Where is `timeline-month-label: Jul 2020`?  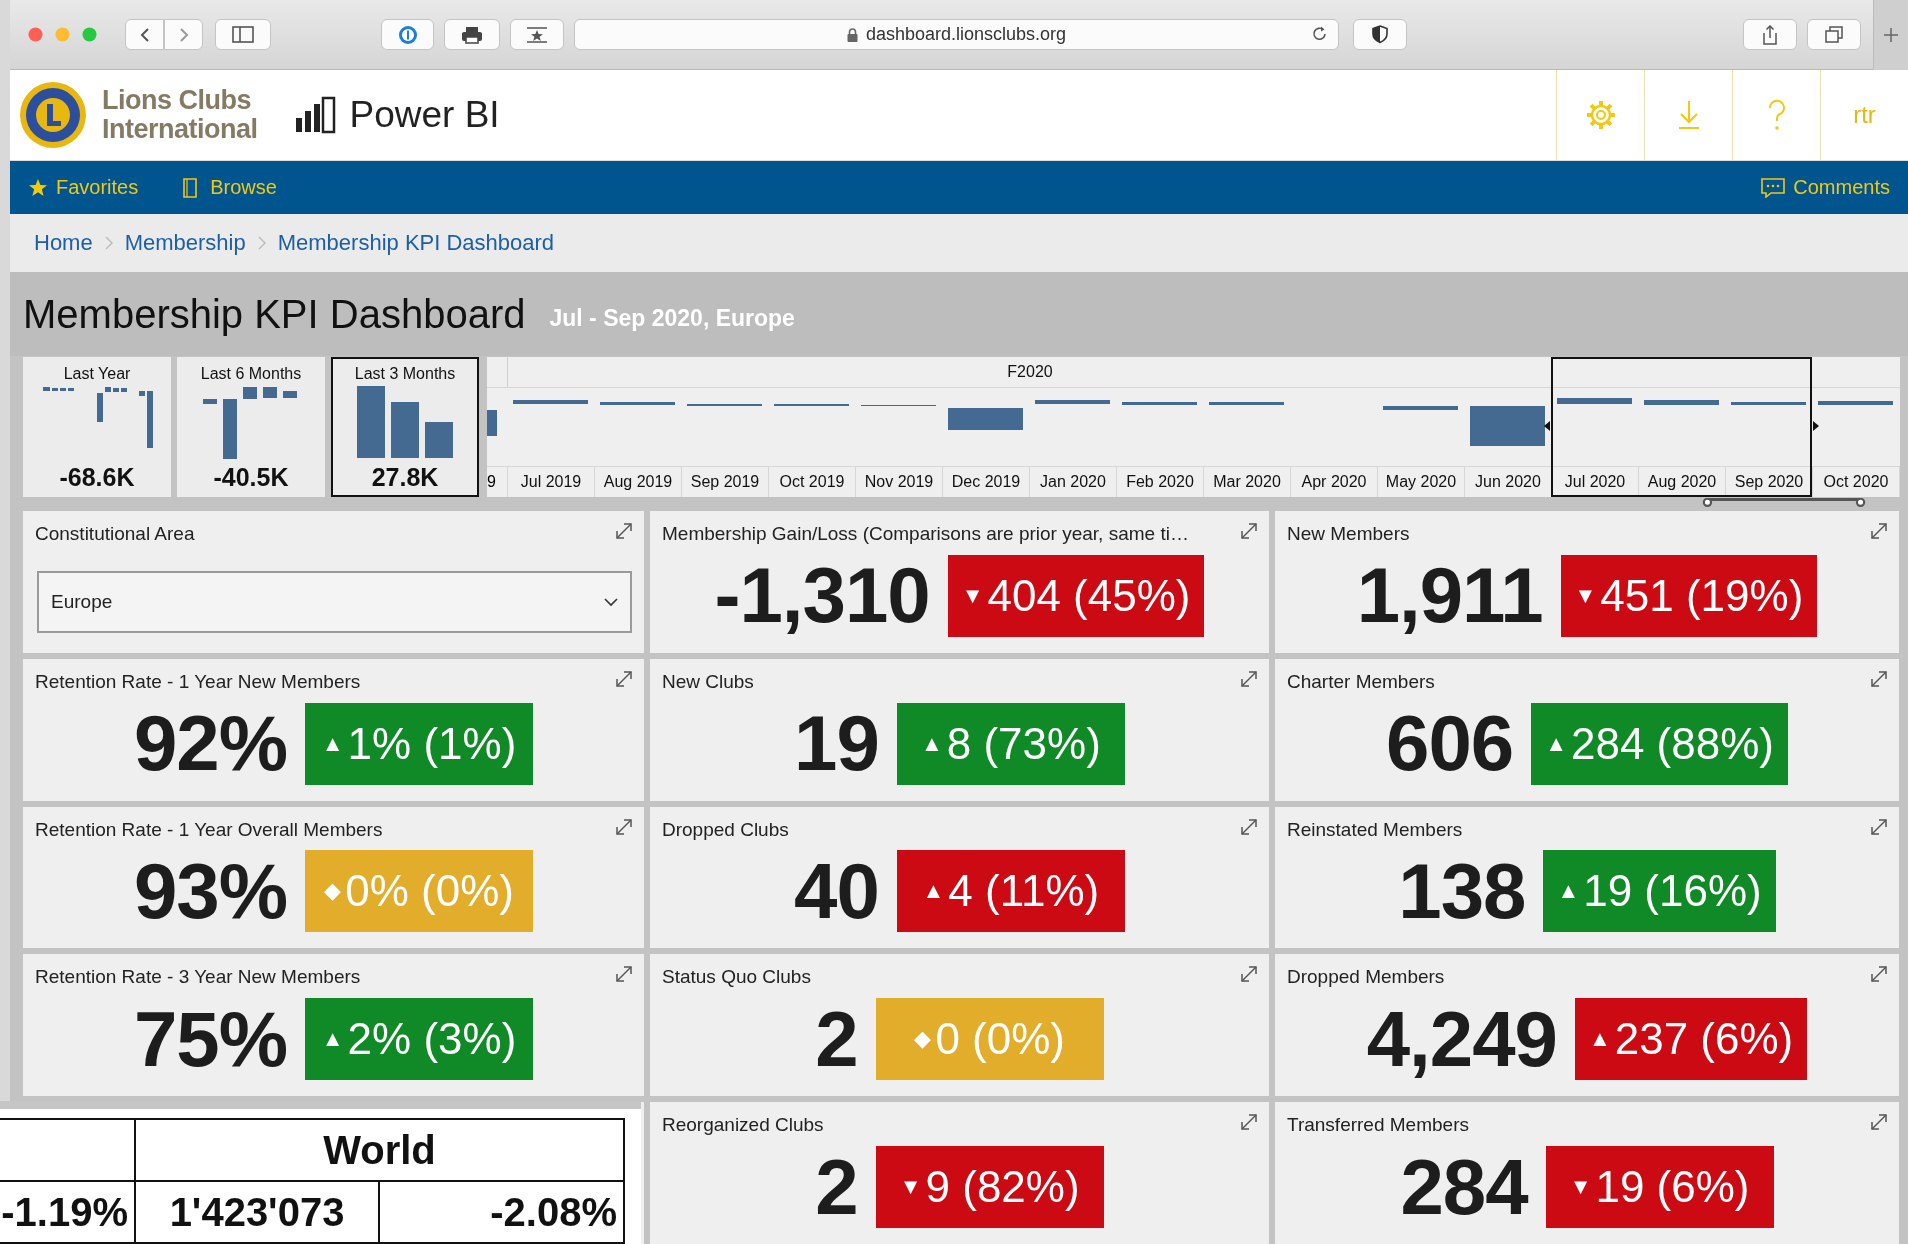 timeline-month-label: Jul 2020 is located at coordinates (1595, 482).